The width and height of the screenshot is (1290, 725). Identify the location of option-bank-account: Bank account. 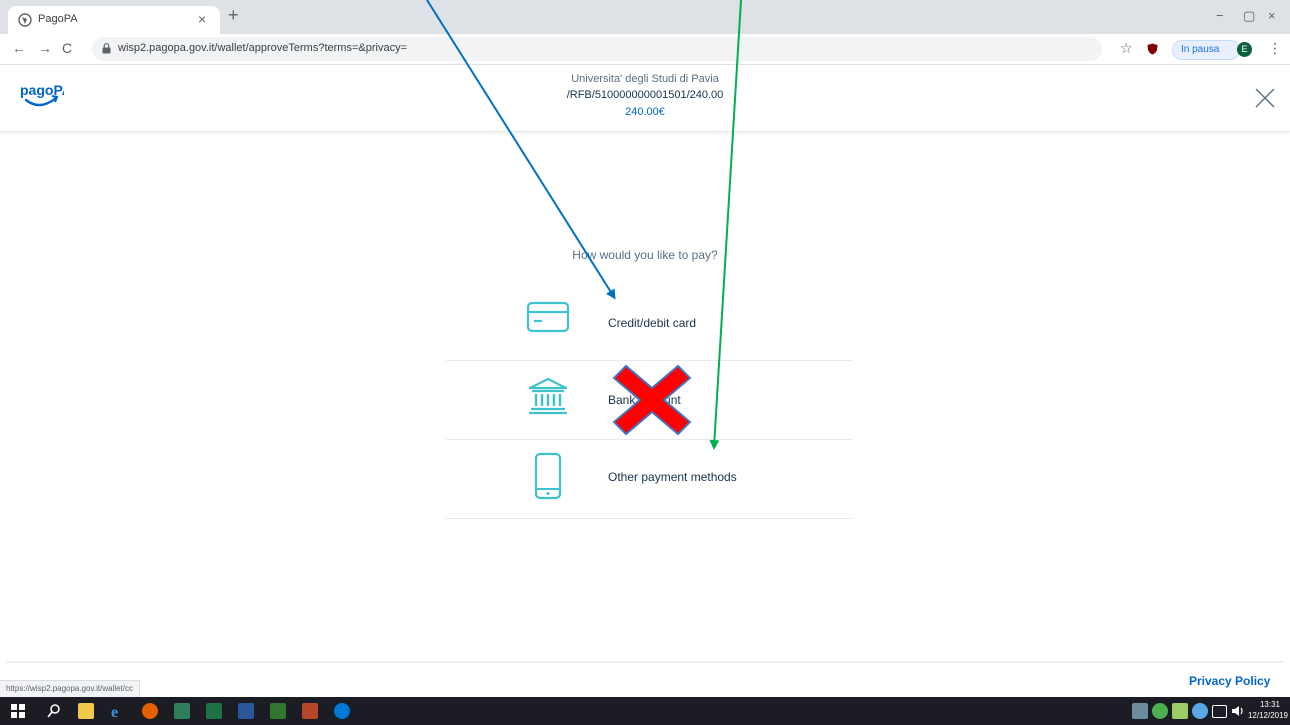
(649, 400).